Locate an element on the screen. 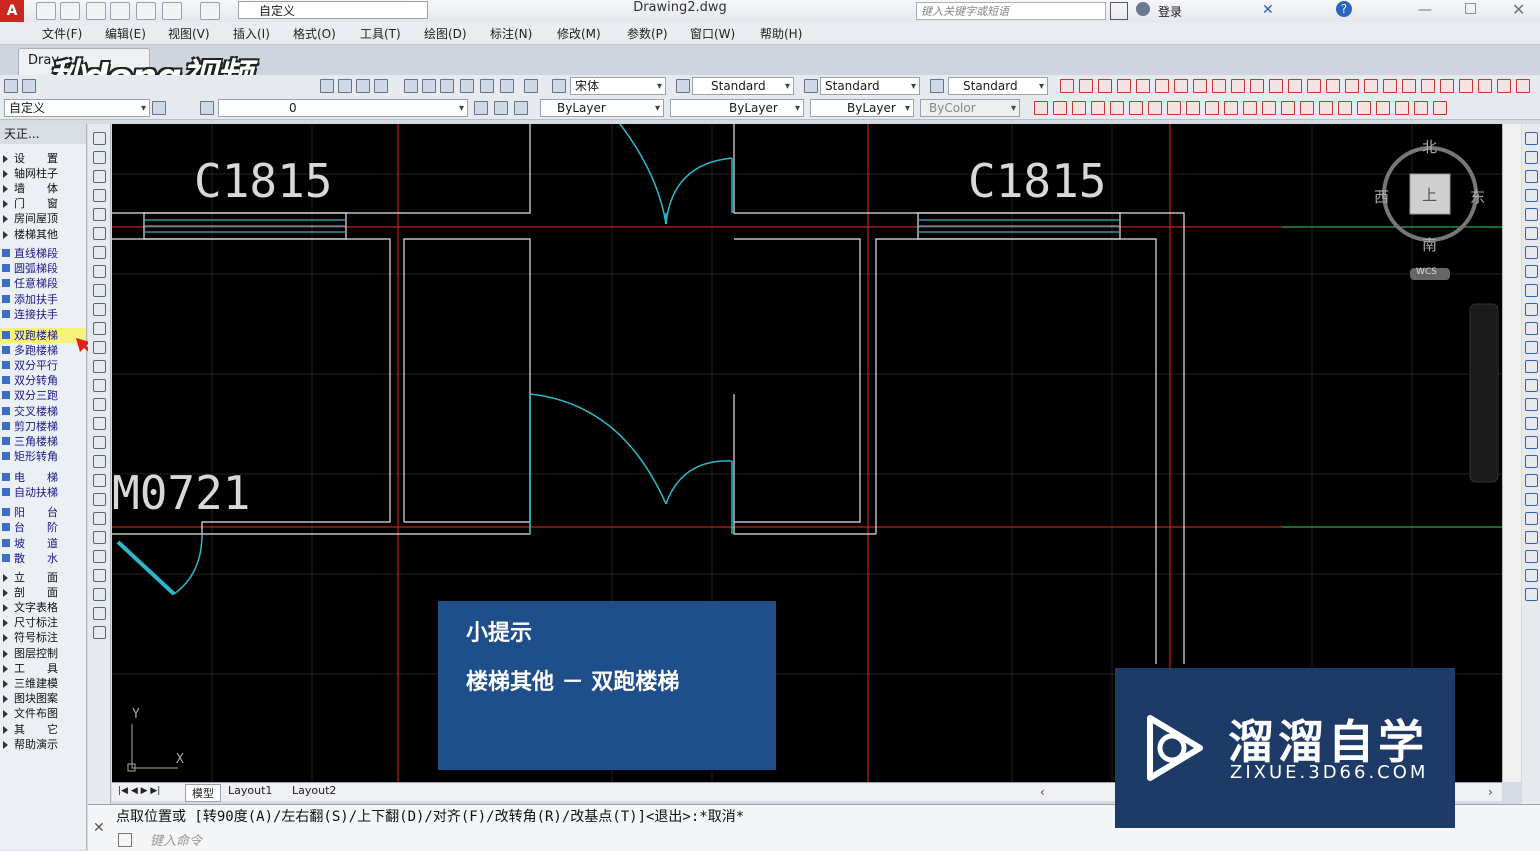  panel-item: 三维建模 is located at coordinates (43, 683).